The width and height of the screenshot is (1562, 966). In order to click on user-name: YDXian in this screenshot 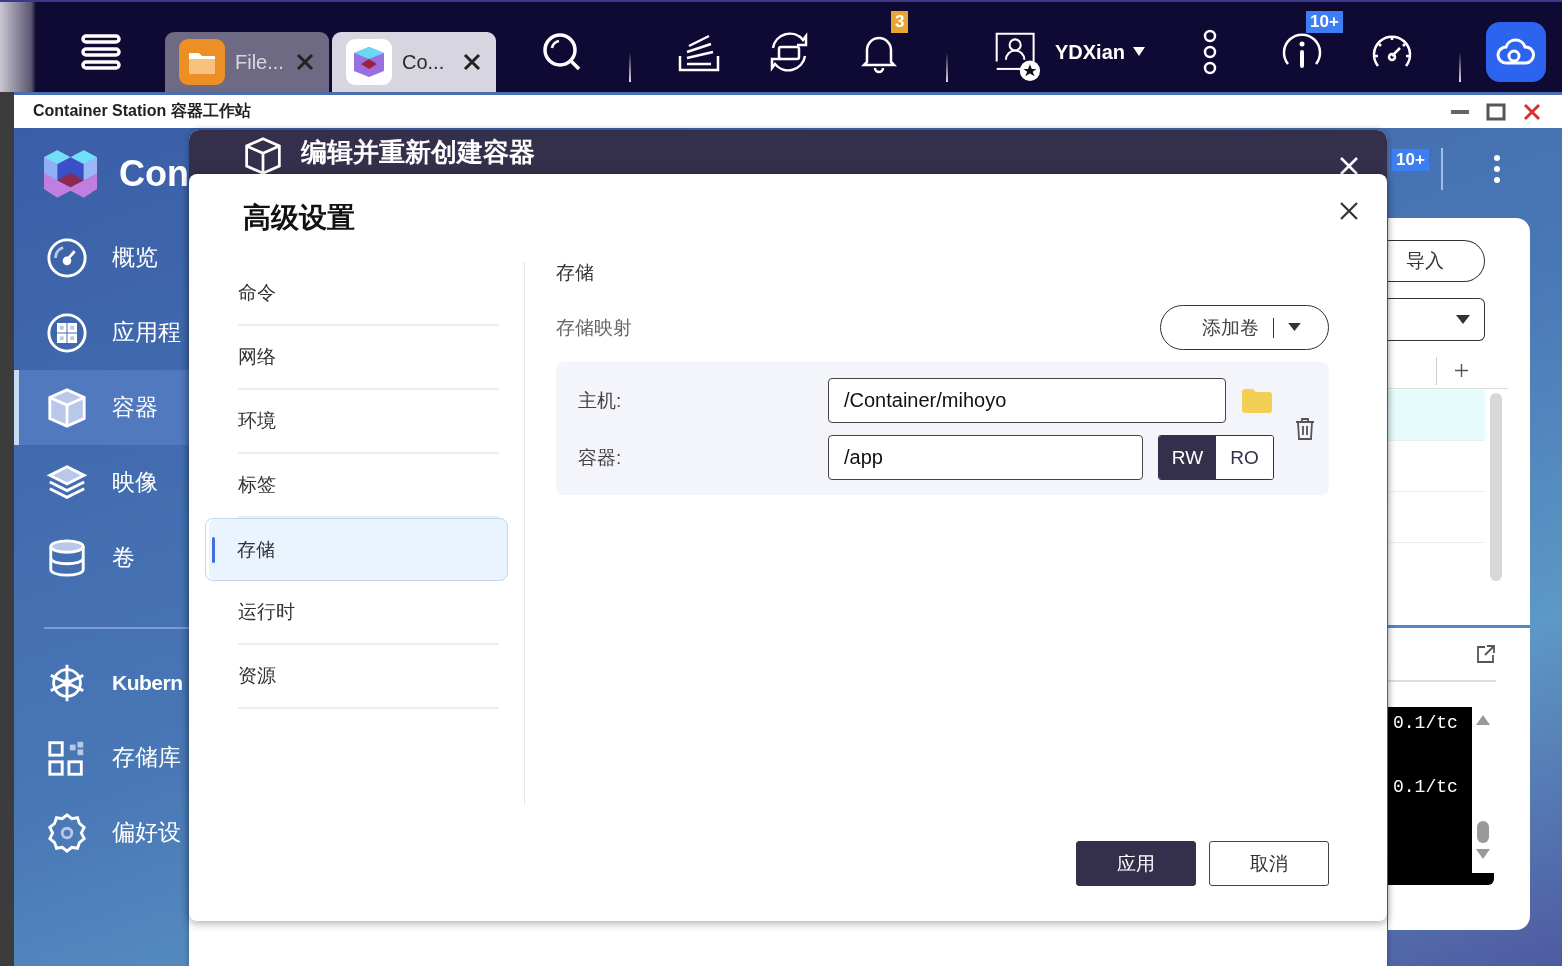, I will do `click(1090, 52)`.